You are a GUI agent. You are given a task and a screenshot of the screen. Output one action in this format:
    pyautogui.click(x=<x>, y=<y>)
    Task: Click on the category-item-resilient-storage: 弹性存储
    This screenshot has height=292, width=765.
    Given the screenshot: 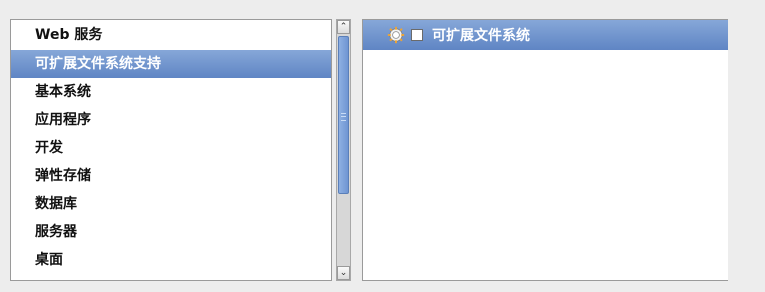 What is the action you would take?
    pyautogui.click(x=171, y=176)
    